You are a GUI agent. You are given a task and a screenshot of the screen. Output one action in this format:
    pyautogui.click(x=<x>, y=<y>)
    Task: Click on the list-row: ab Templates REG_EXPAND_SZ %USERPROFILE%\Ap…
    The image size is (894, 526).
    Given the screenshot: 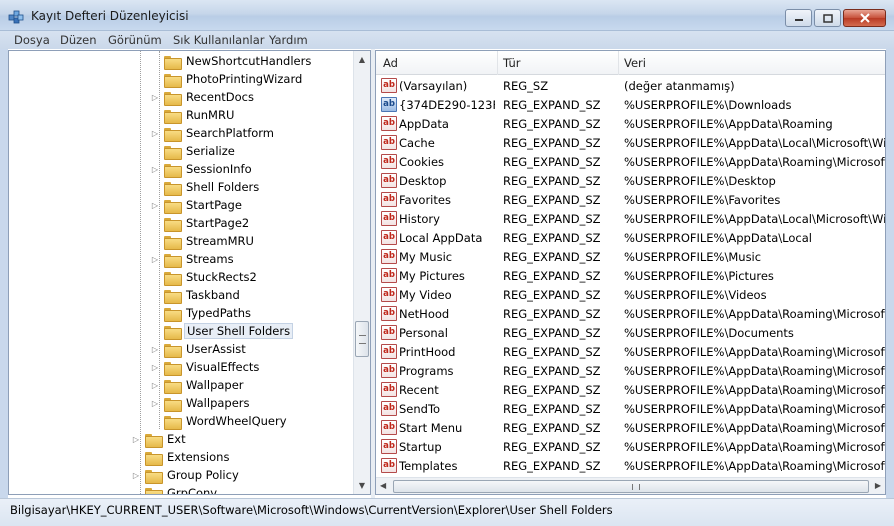 What is the action you would take?
    pyautogui.click(x=630, y=466)
    